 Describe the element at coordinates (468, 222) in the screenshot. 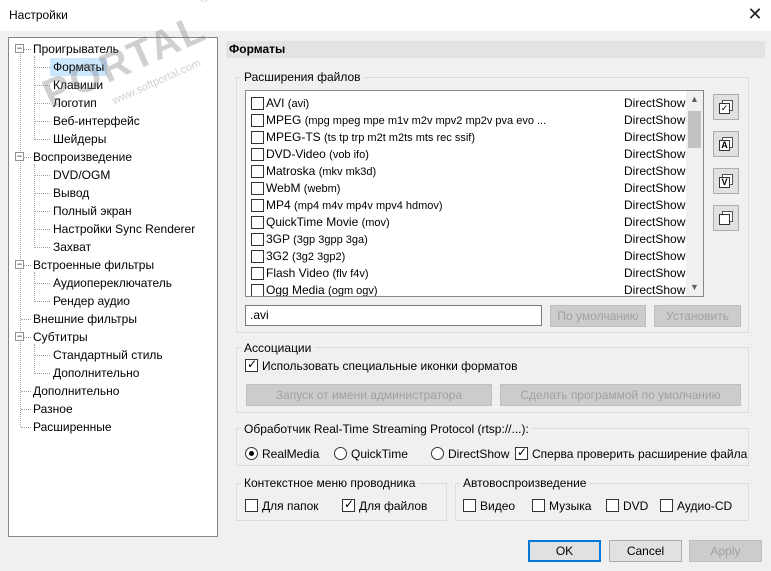

I see `format-row: QuickTime Movie (mov) DirectShow` at that location.